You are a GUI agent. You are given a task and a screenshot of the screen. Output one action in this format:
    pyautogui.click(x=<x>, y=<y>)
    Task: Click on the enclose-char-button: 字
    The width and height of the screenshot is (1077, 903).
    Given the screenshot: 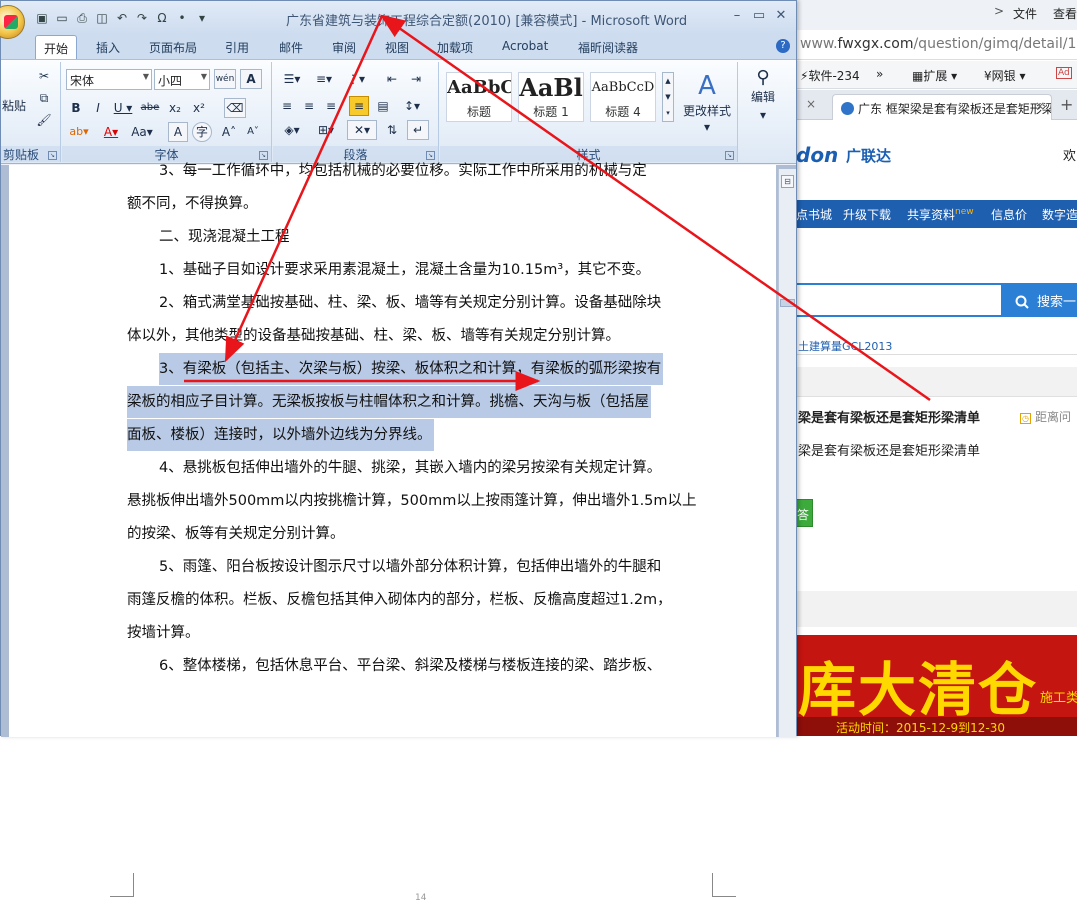 What is the action you would take?
    pyautogui.click(x=202, y=132)
    